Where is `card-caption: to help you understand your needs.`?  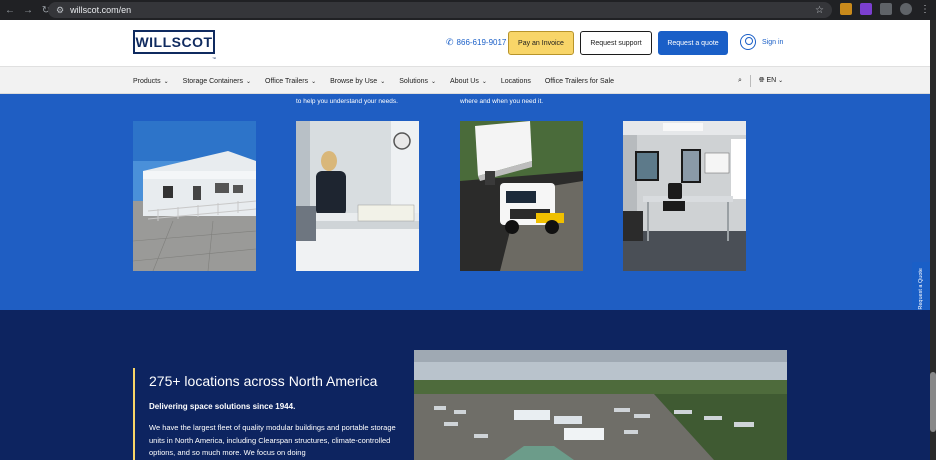 card-caption: to help you understand your needs. is located at coordinates (347, 101).